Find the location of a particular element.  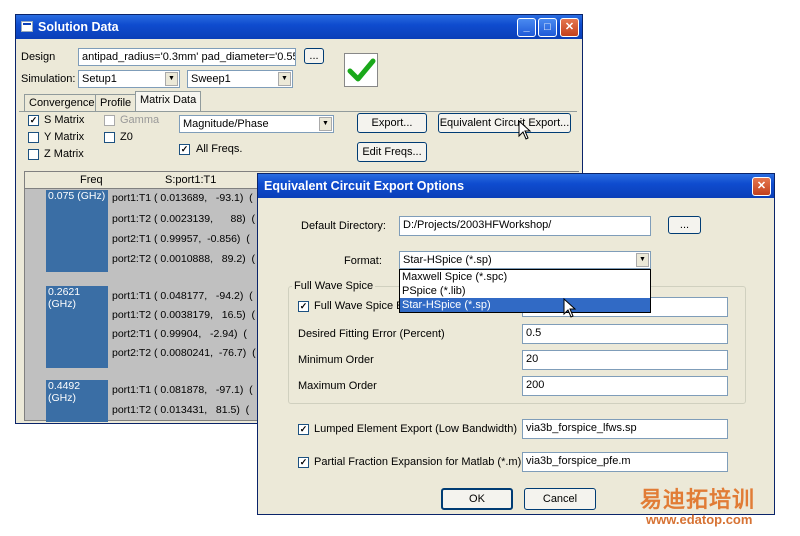

setup-select: Setup1 ▼ is located at coordinates (129, 79).